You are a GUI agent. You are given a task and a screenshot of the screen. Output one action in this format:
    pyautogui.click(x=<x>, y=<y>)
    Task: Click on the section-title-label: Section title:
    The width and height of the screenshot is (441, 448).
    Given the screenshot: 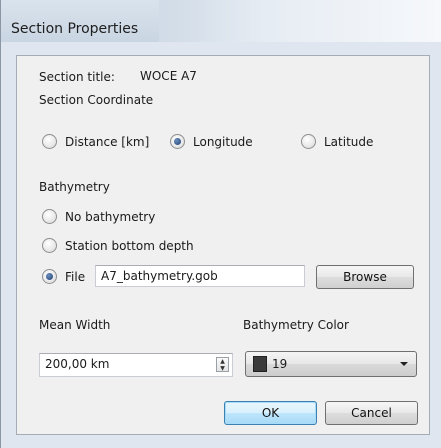 What is the action you would take?
    pyautogui.click(x=77, y=77)
    